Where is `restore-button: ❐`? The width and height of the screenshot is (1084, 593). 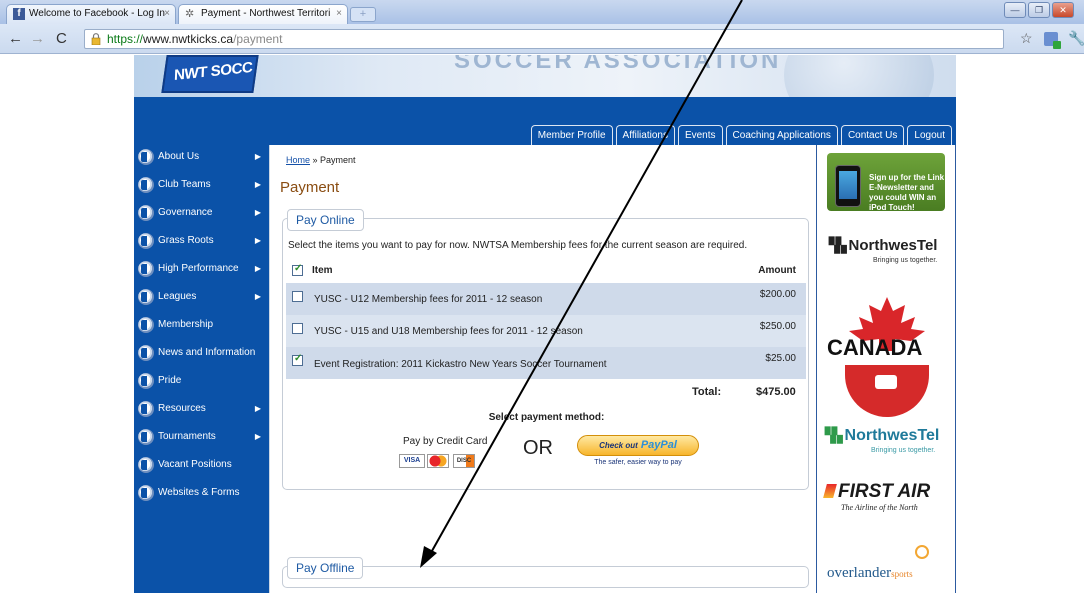
restore-button: ❐ is located at coordinates (1039, 10).